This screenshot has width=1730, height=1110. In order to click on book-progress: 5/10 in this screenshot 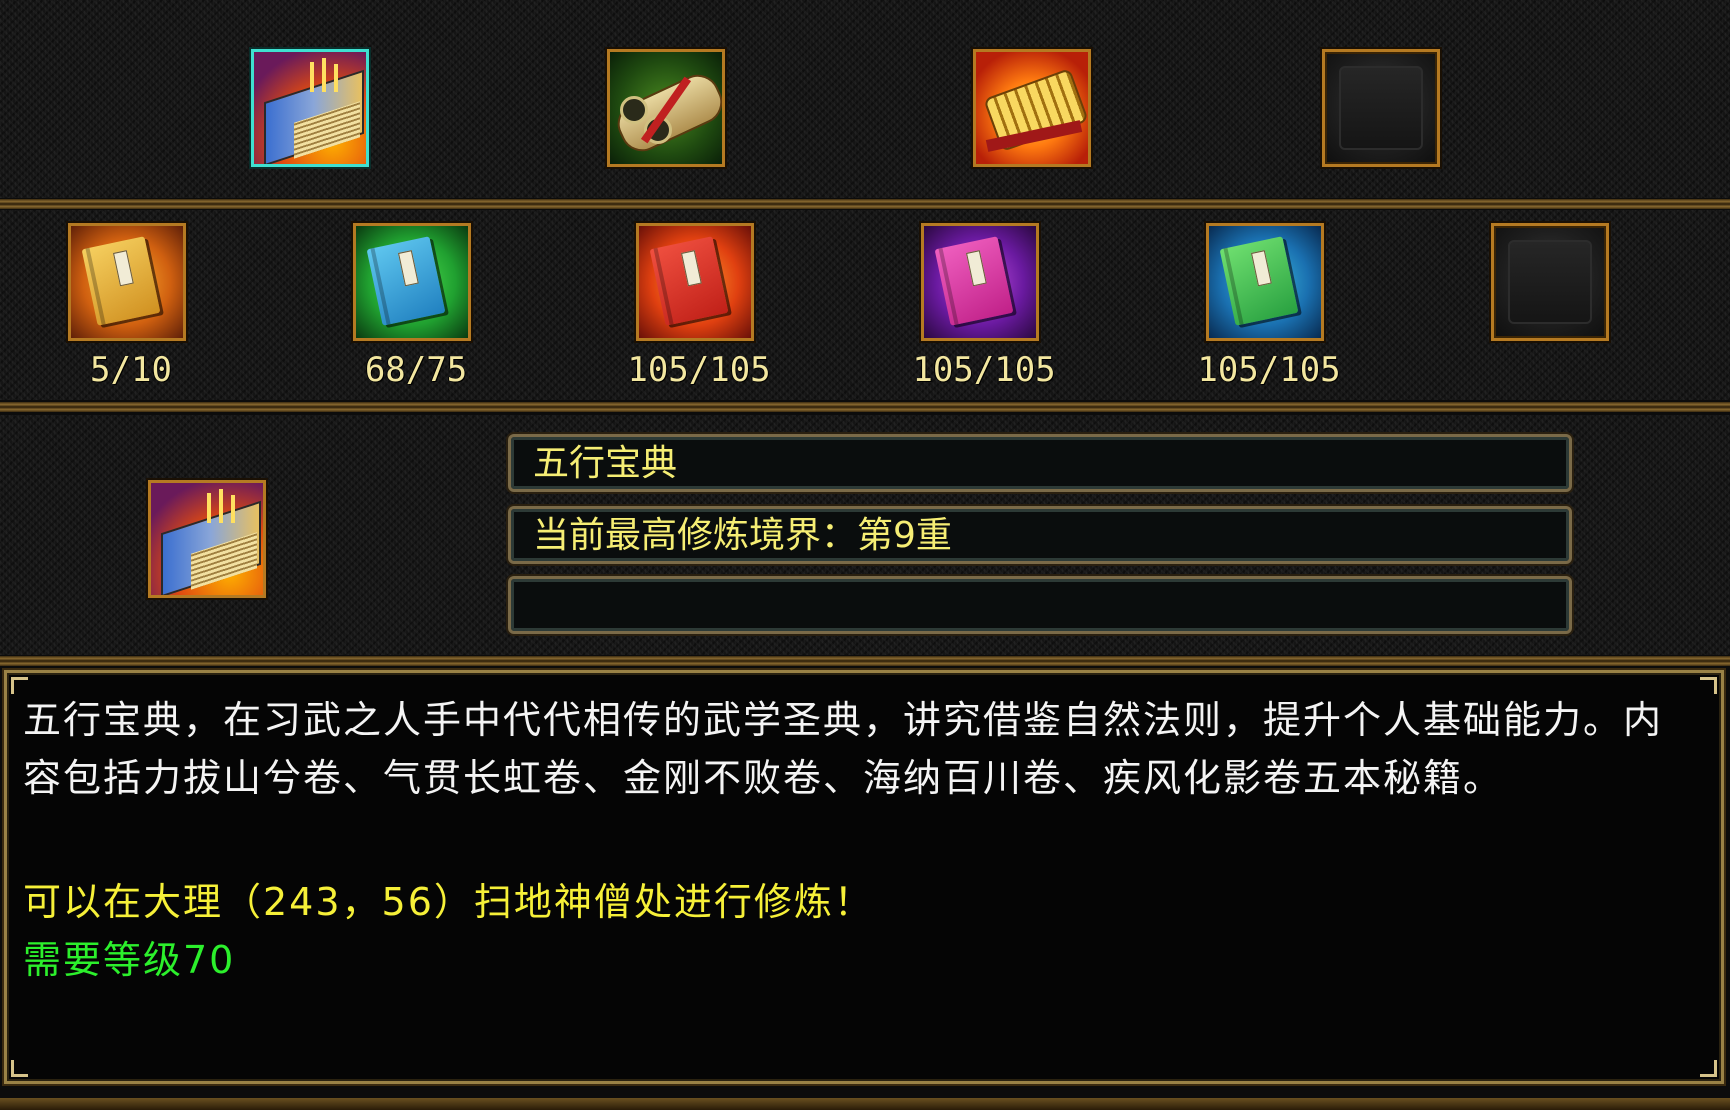, I will do `click(131, 370)`.